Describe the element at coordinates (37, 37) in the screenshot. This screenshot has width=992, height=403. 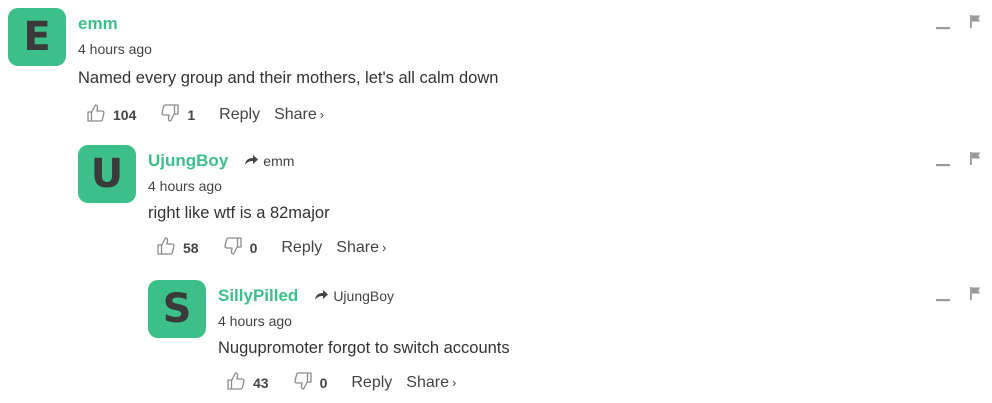
I see `avatar: E` at that location.